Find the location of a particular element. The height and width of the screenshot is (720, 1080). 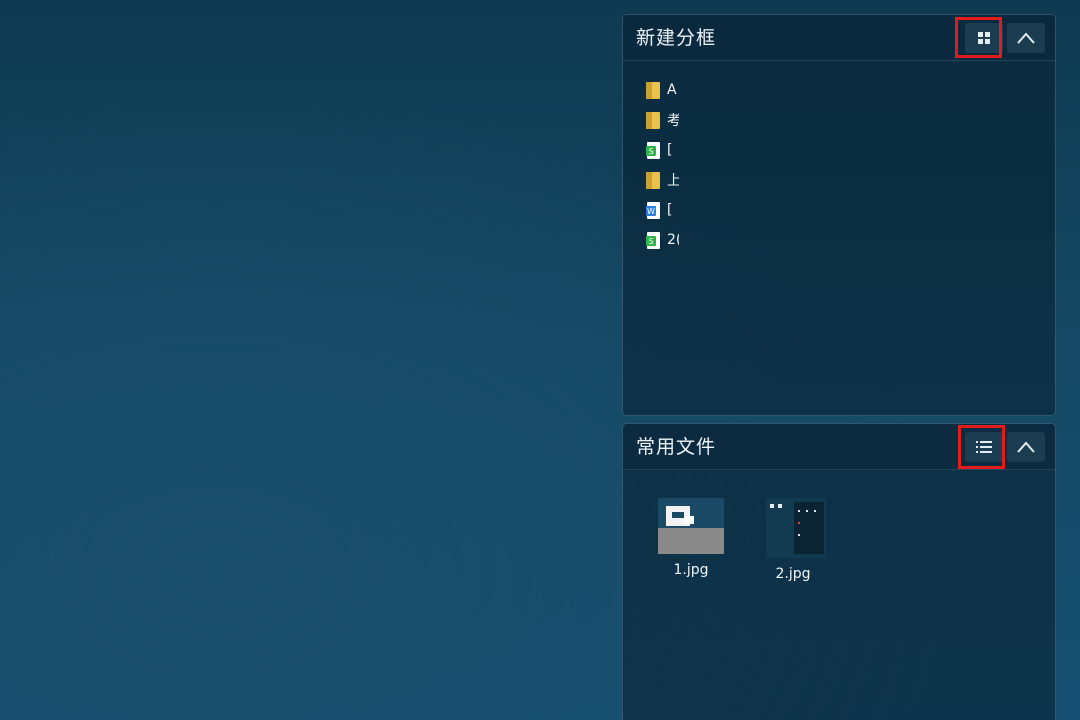

list-view-button is located at coordinates (984, 447).